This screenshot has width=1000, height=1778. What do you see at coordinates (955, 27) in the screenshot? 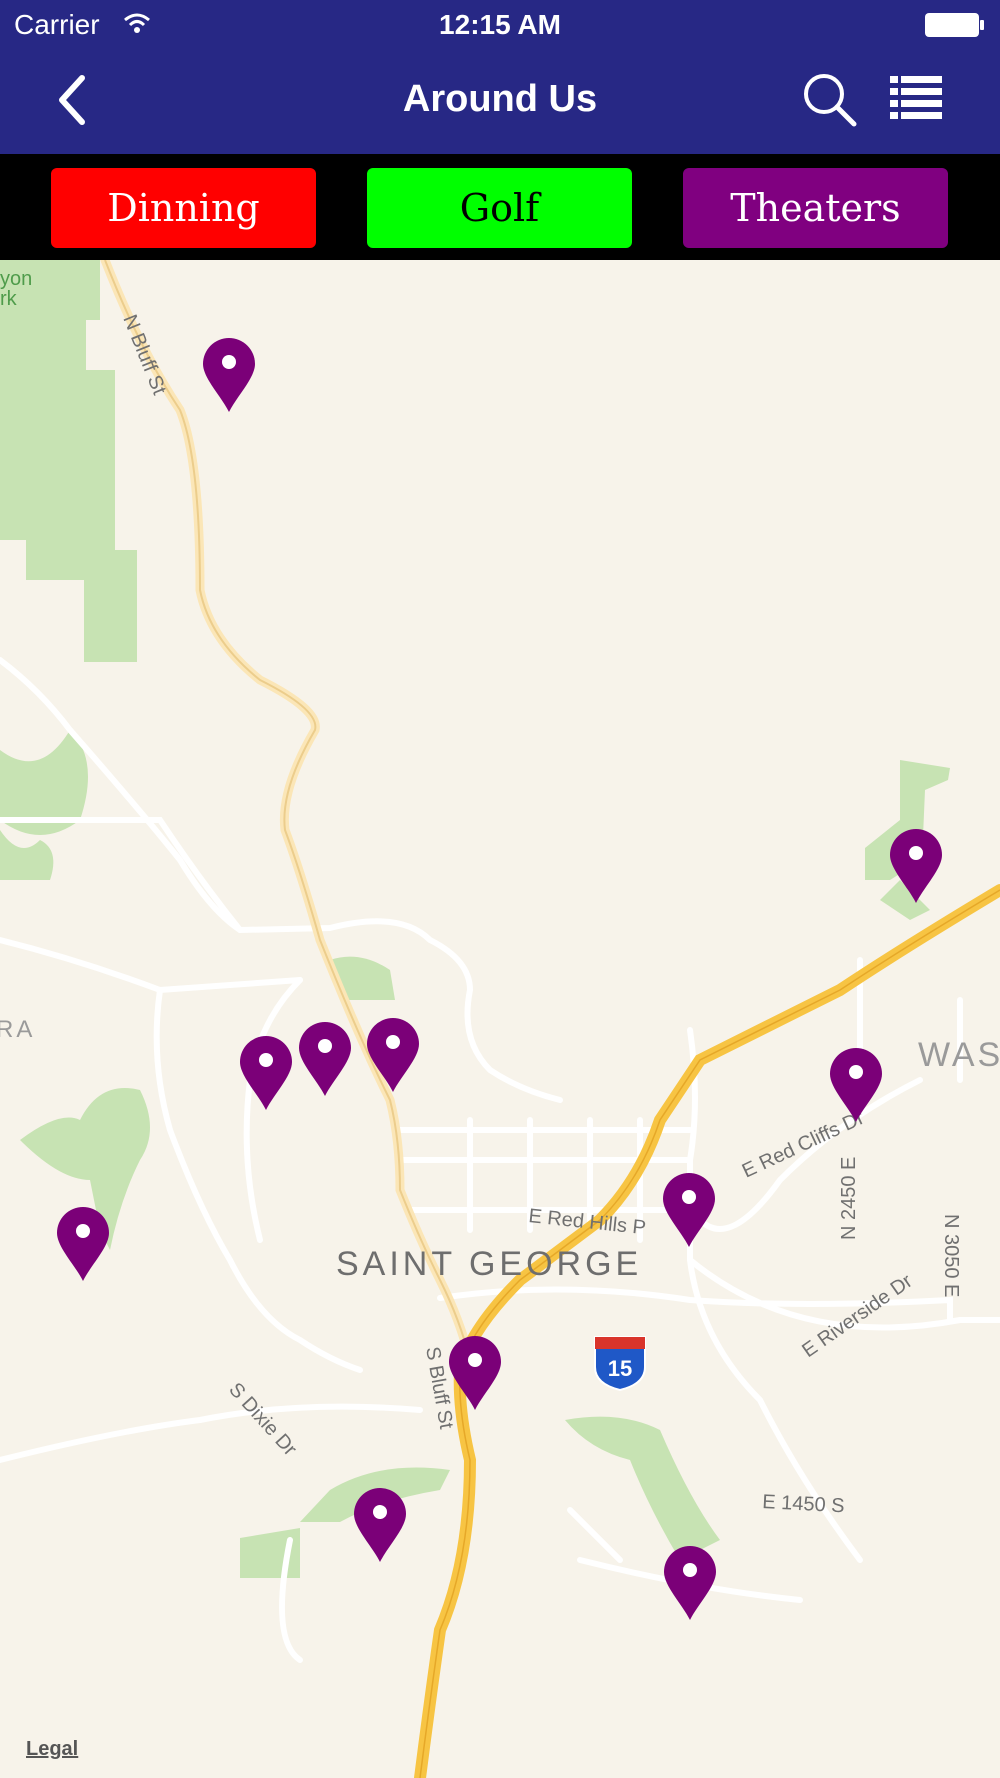
I see `battery-icon` at bounding box center [955, 27].